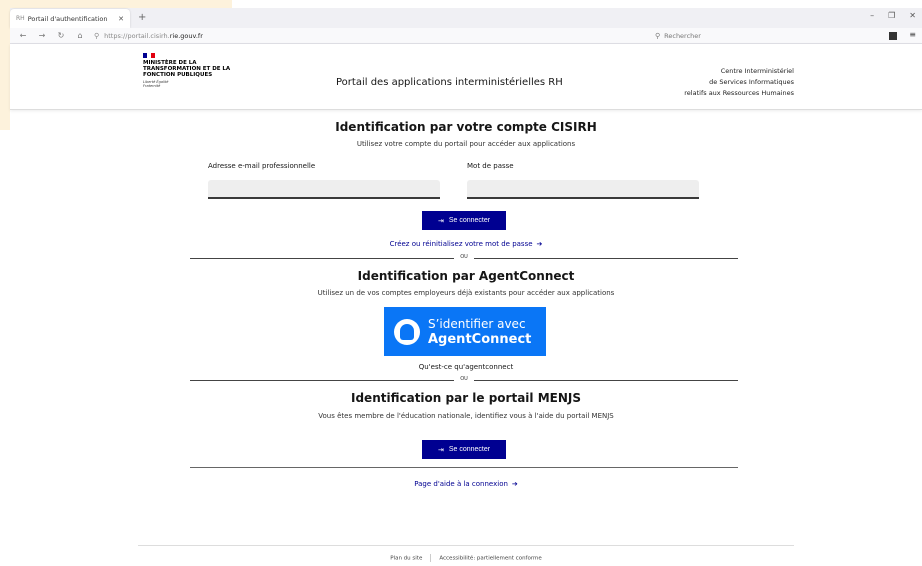 The height and width of the screenshot is (566, 922). I want to click on favicon-icon: RH, so click(20, 18).